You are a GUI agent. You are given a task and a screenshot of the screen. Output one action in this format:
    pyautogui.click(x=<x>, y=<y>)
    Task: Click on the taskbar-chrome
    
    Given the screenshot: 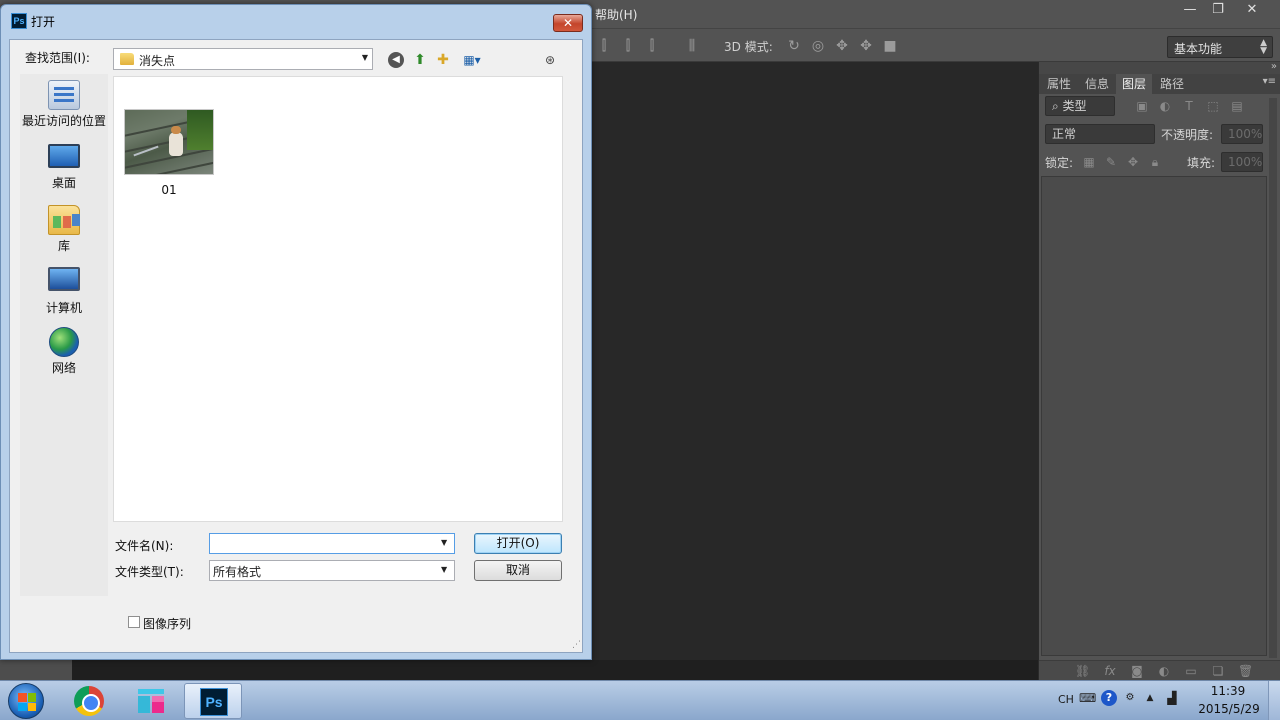 What is the action you would take?
    pyautogui.click(x=89, y=701)
    